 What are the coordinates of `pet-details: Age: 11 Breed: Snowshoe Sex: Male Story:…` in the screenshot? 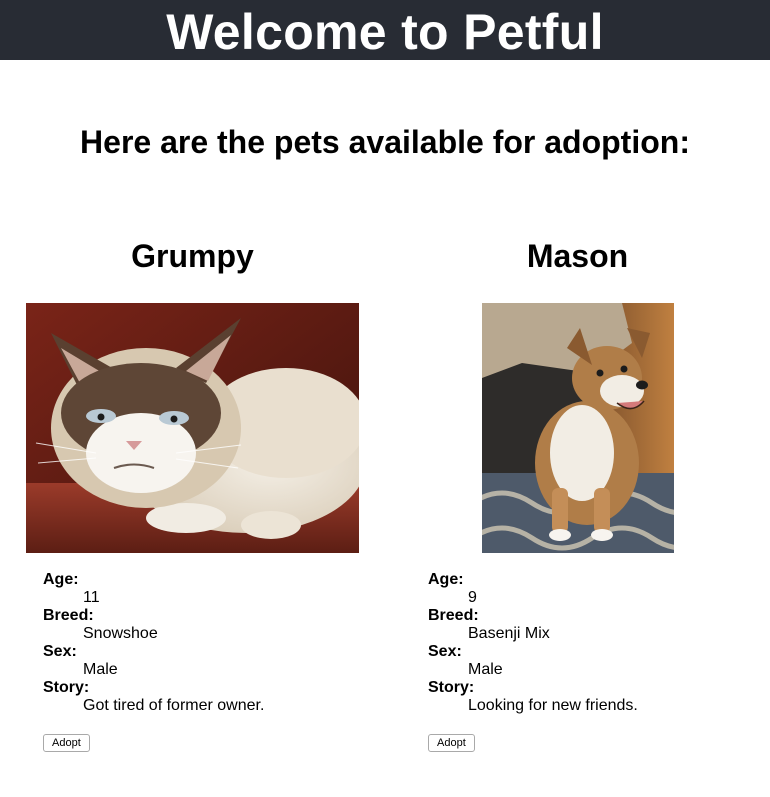 It's located at (153, 643).